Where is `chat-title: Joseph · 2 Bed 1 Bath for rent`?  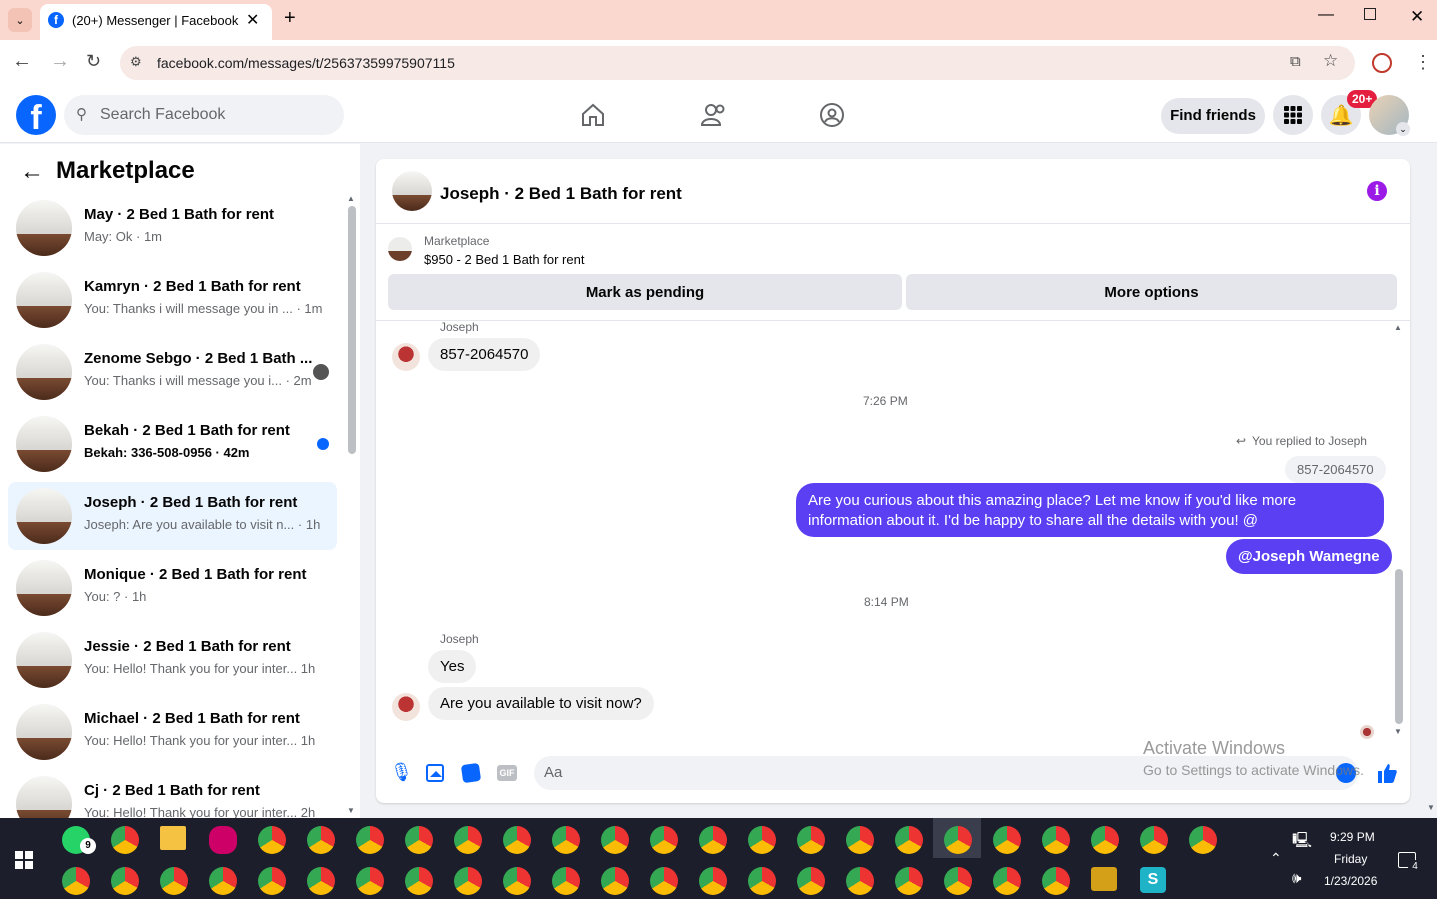
chat-title: Joseph · 2 Bed 1 Bath for rent is located at coordinates (561, 194).